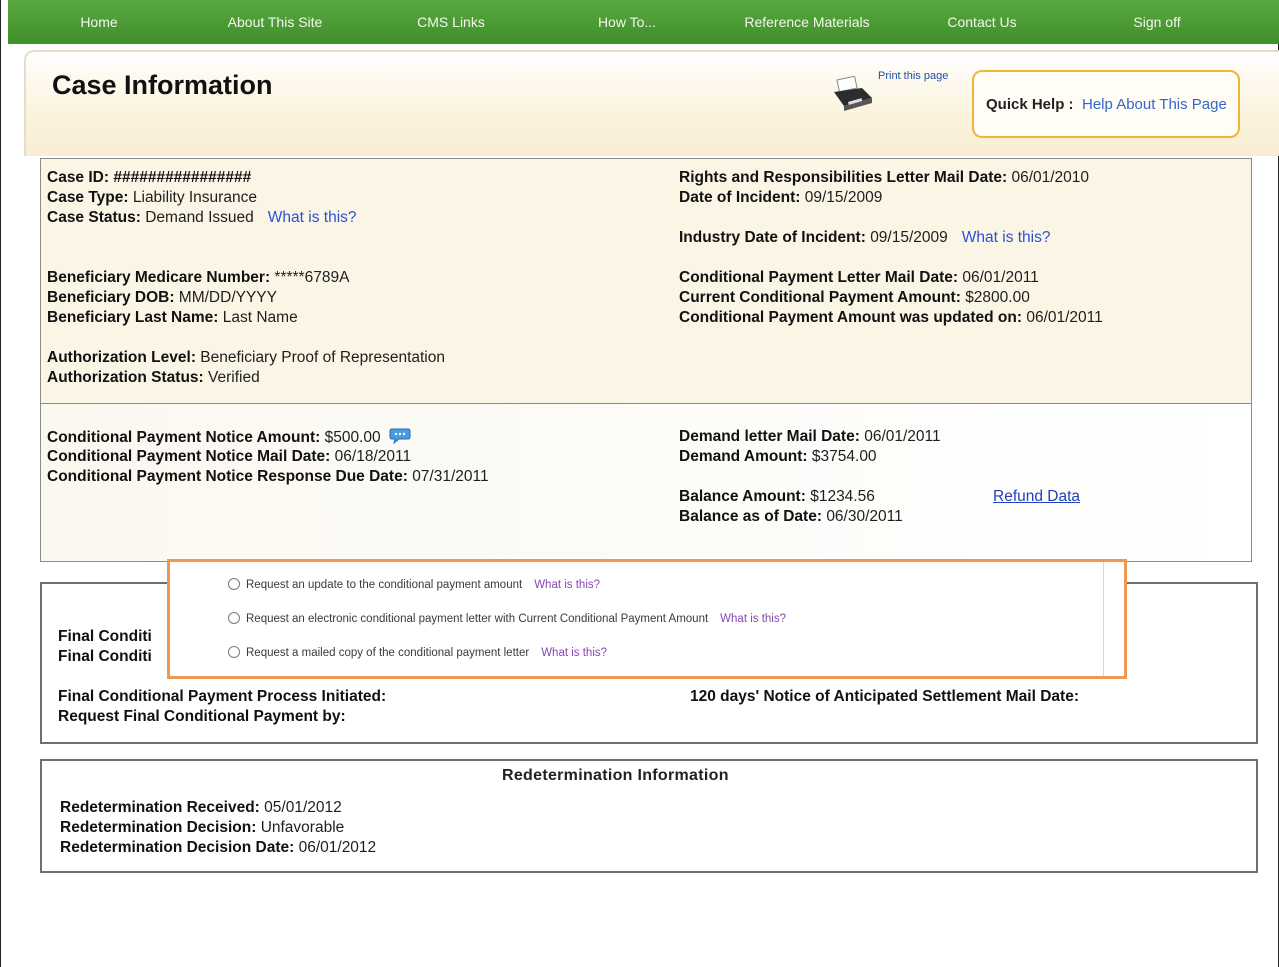  Describe the element at coordinates (105, 656) in the screenshot. I see `final-cp-partial-2: Final Conditi` at that location.